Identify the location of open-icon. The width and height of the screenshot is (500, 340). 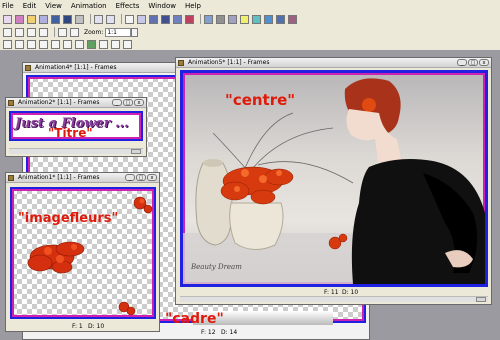
(31, 19).